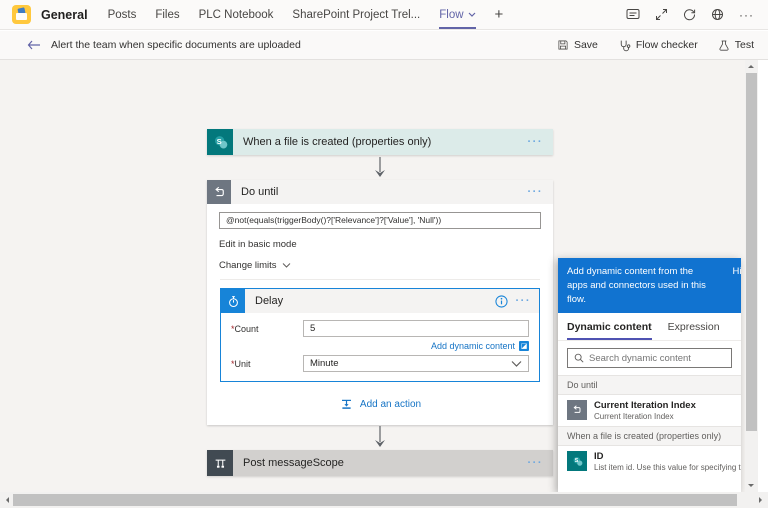  Describe the element at coordinates (375, 500) in the screenshot. I see `horizontal-scrollbar-thumb` at that location.